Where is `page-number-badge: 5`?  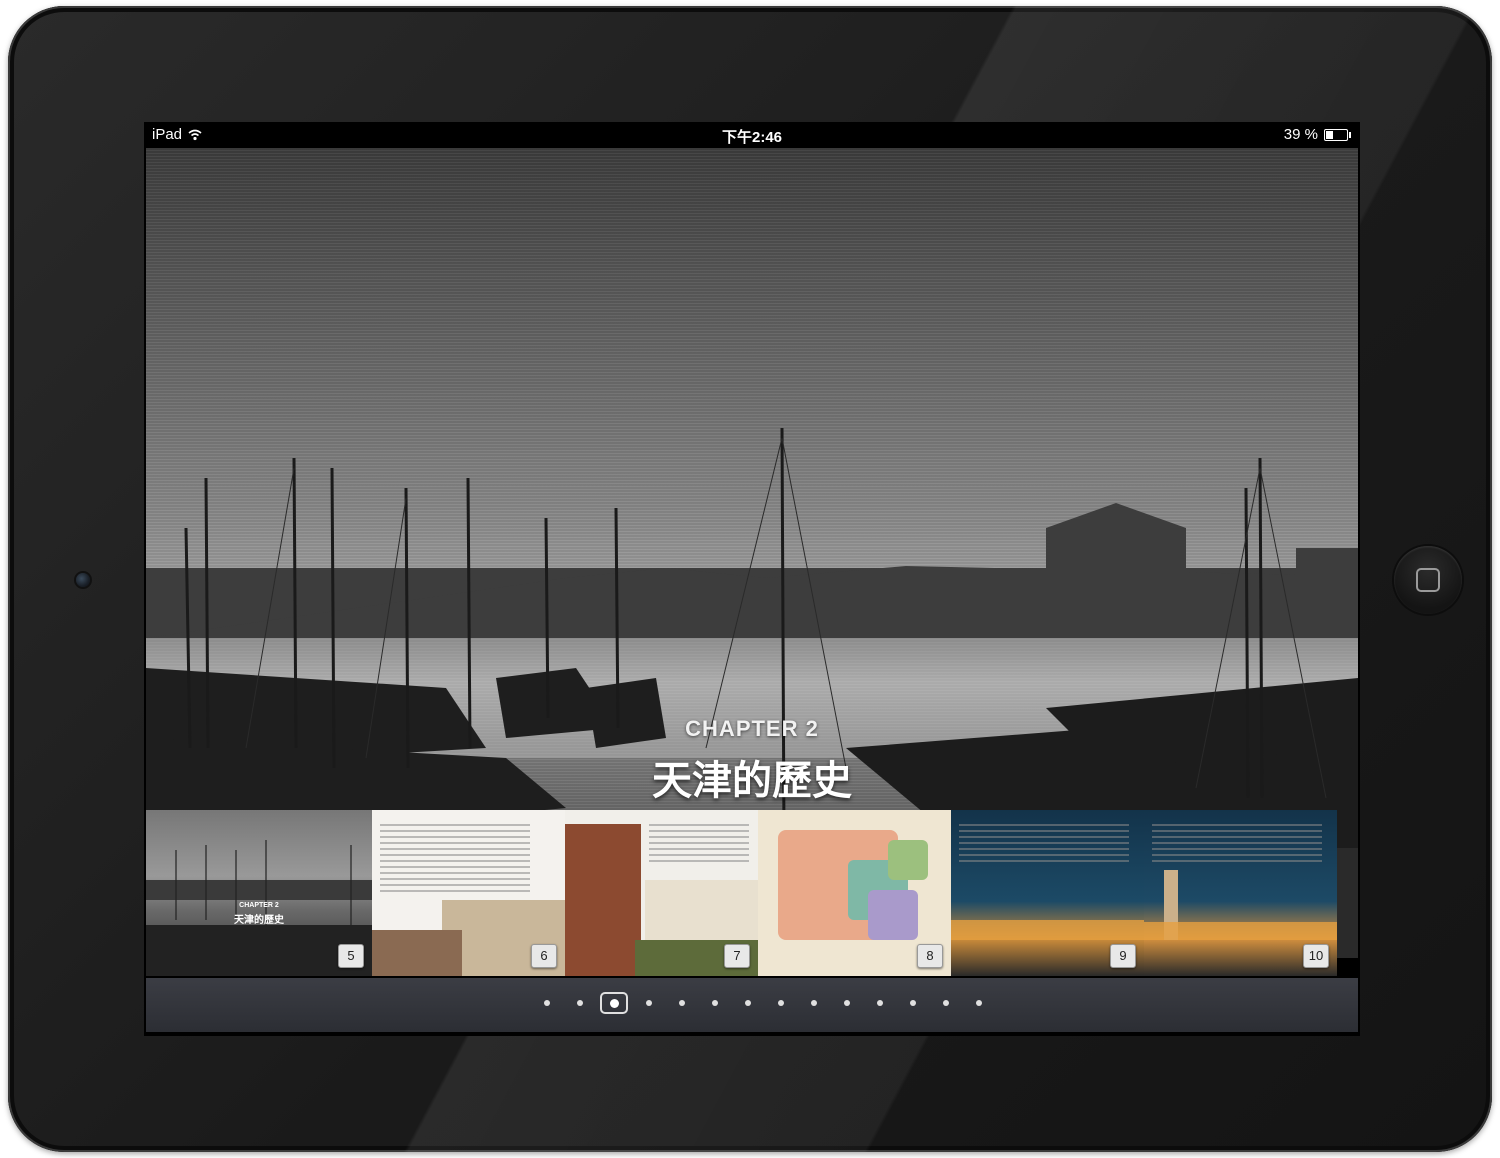
page-number-badge: 5 is located at coordinates (351, 956).